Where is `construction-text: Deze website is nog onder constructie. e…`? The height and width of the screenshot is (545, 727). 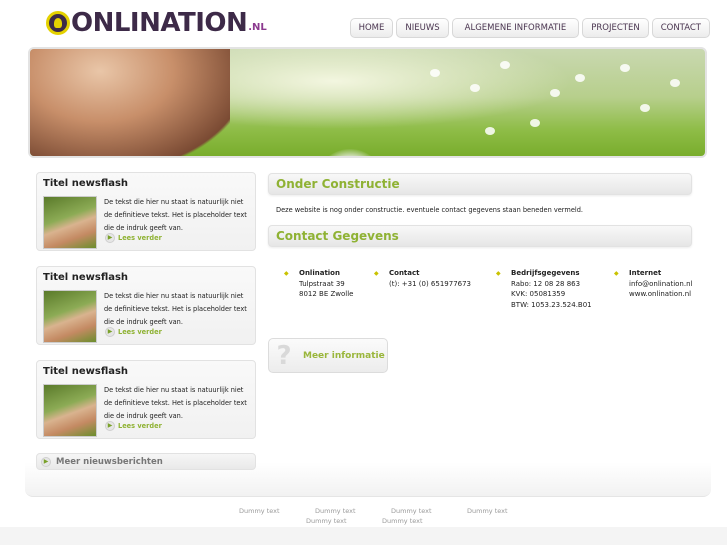
construction-text: Deze website is nog onder constructie. e… is located at coordinates (429, 210).